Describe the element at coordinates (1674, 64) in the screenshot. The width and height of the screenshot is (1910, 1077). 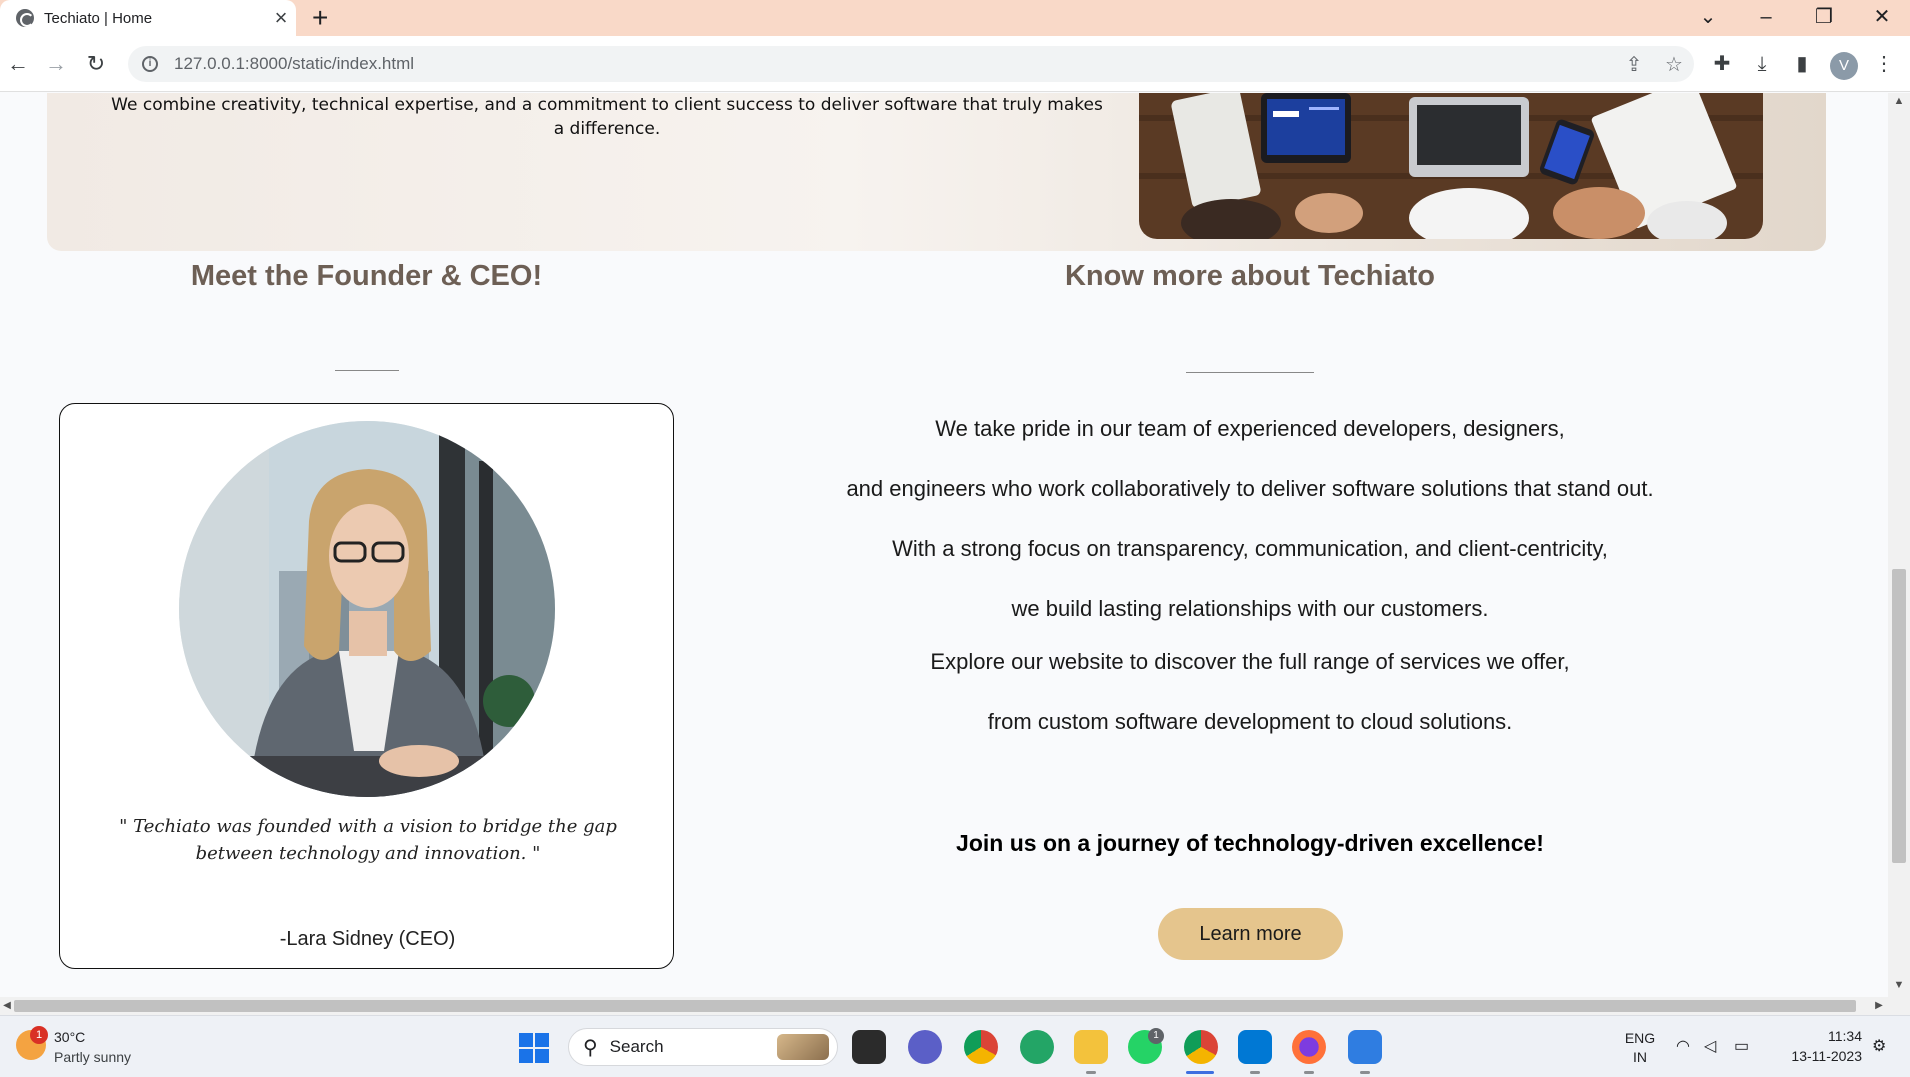
I see `bookmark-star-icon: ☆` at that location.